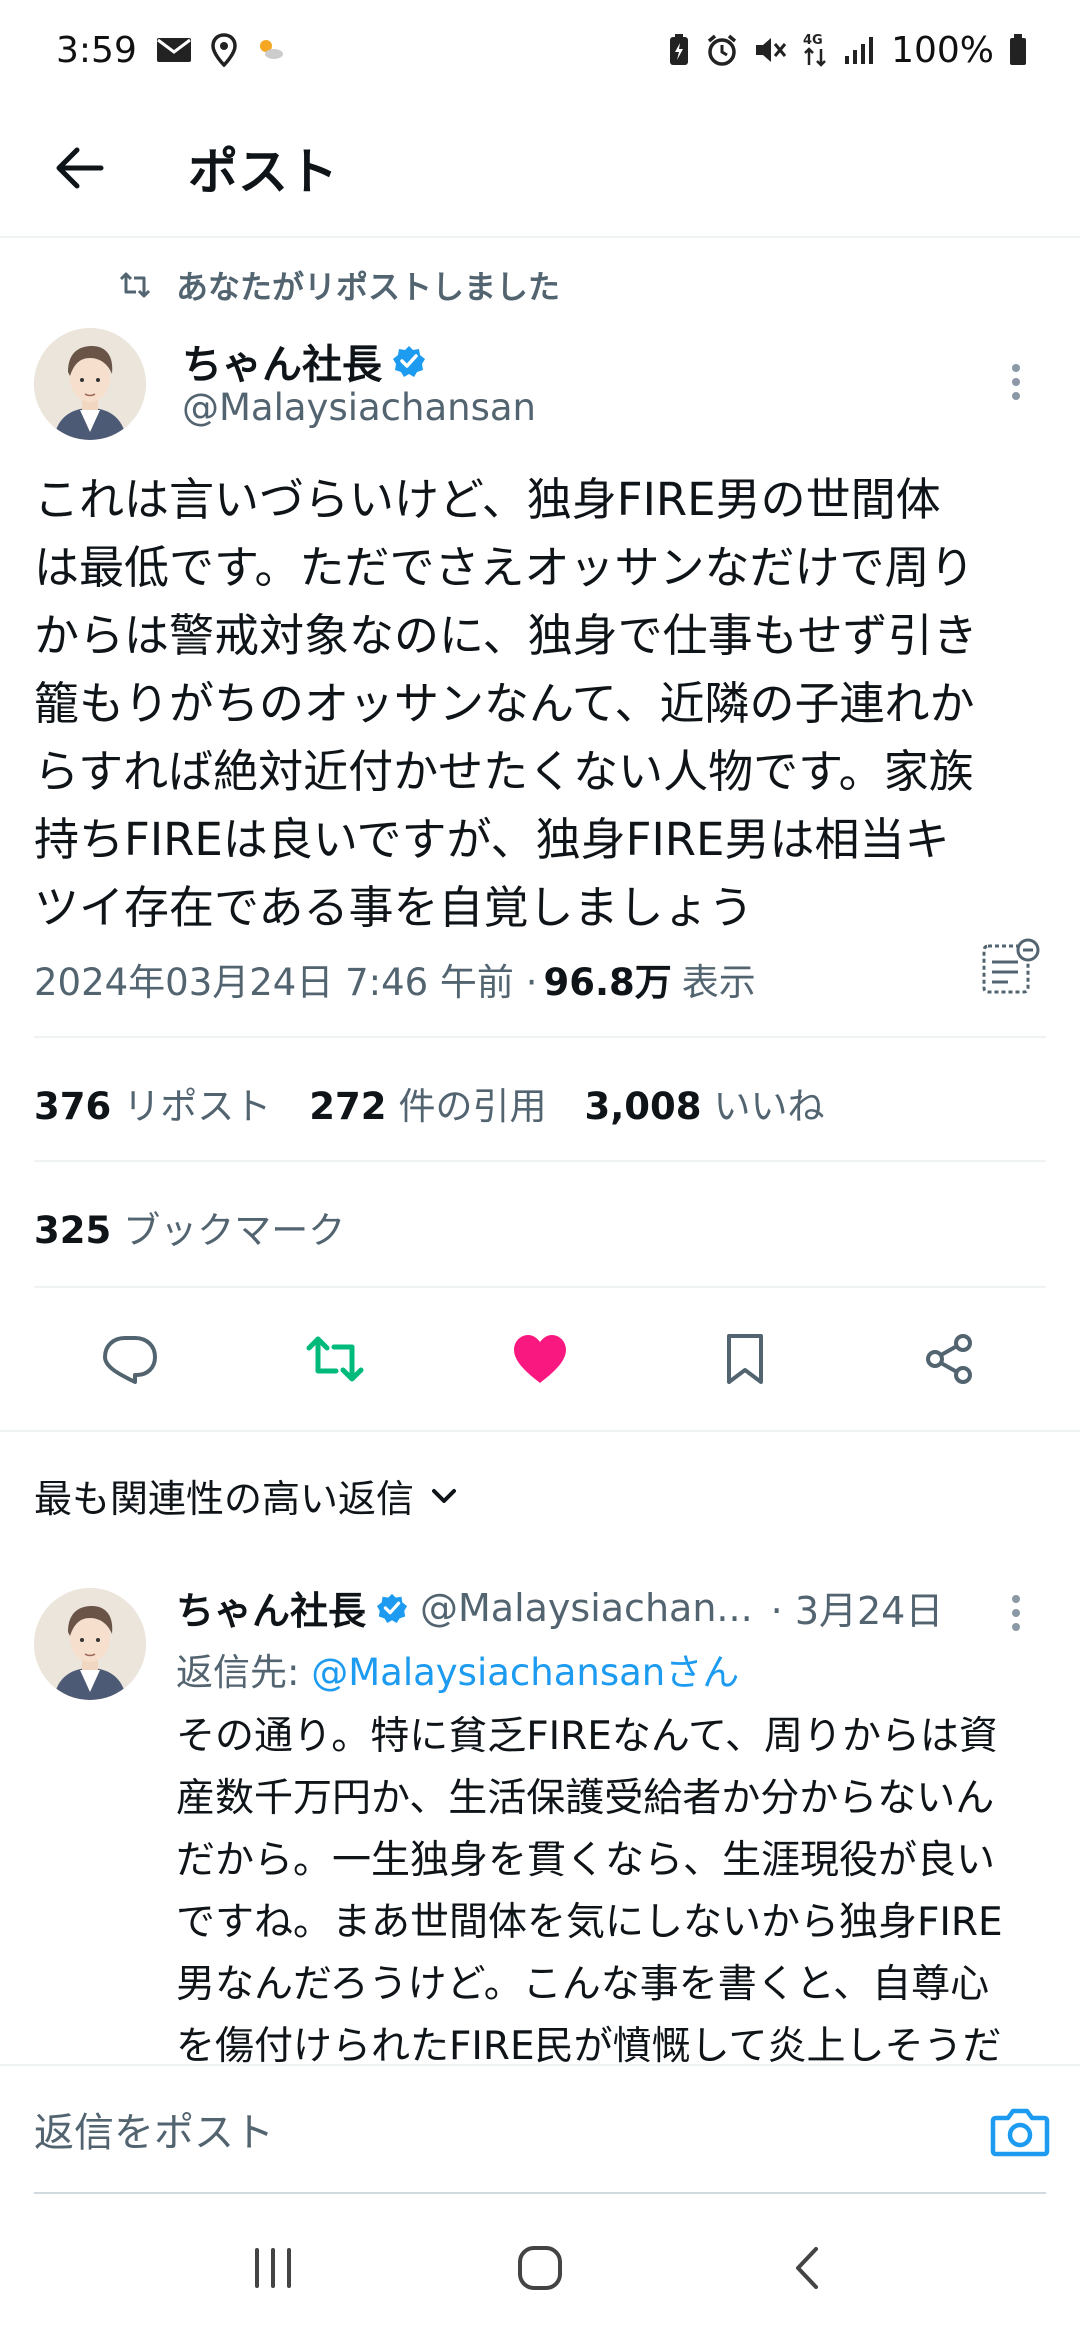  I want to click on analytics-icon, so click(1011, 966).